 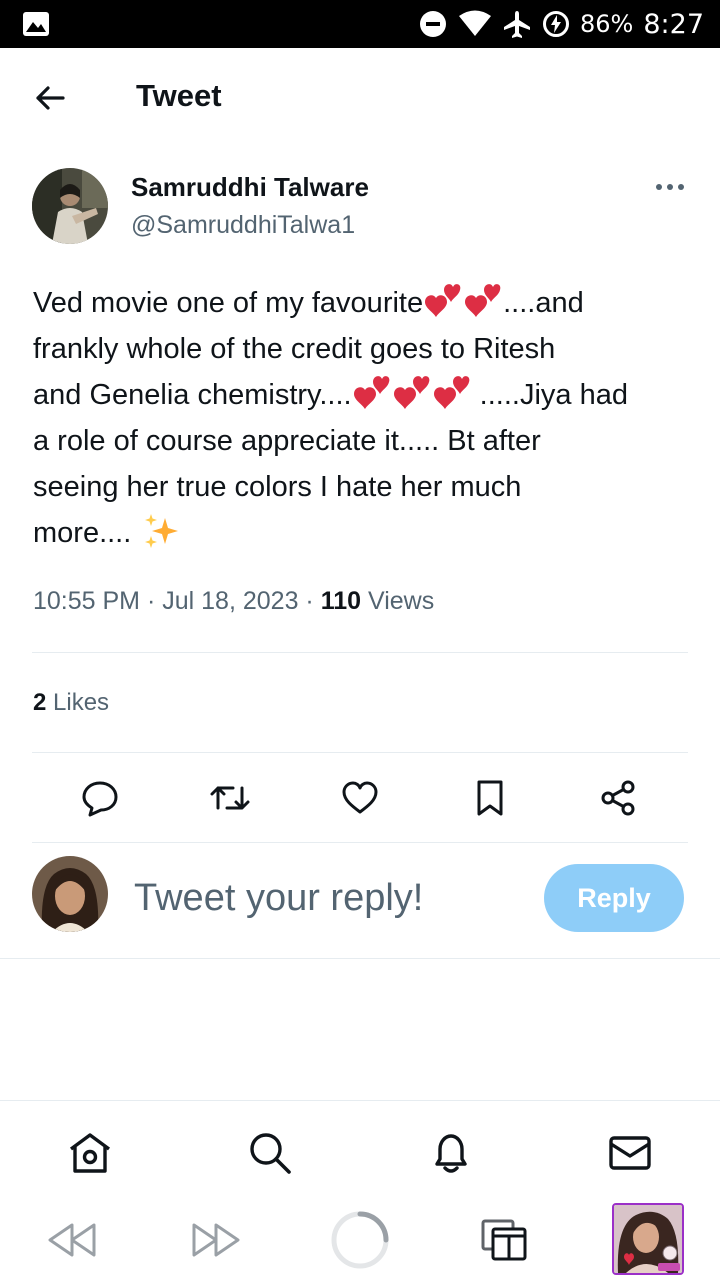 I want to click on tweet-date: Jul 18, 2023, so click(x=230, y=601).